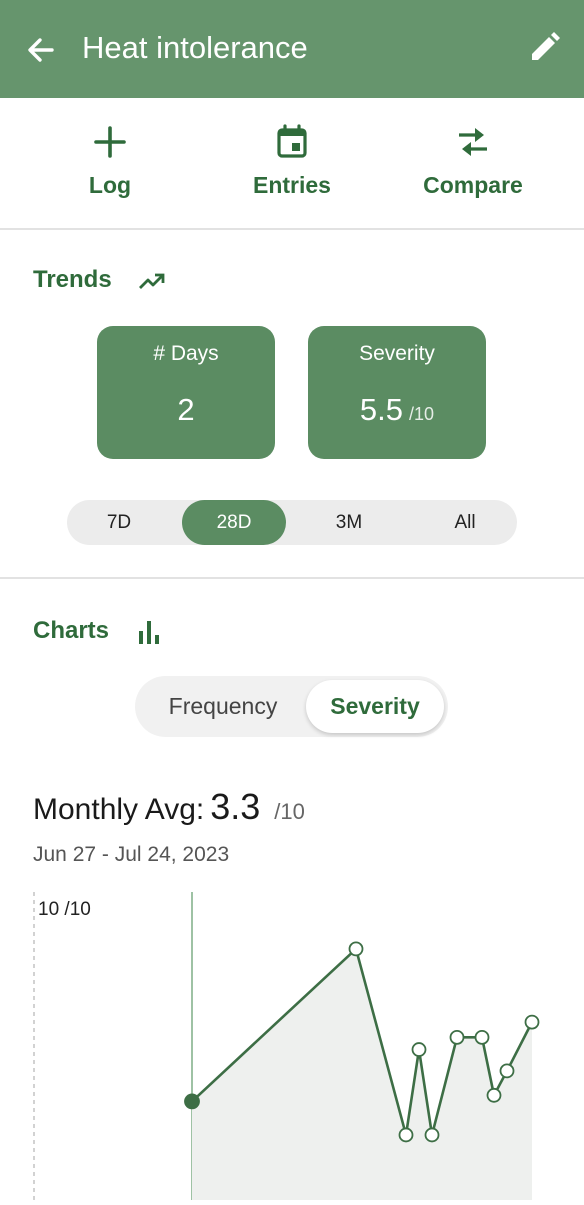  I want to click on range-3m: 3M, so click(349, 522).